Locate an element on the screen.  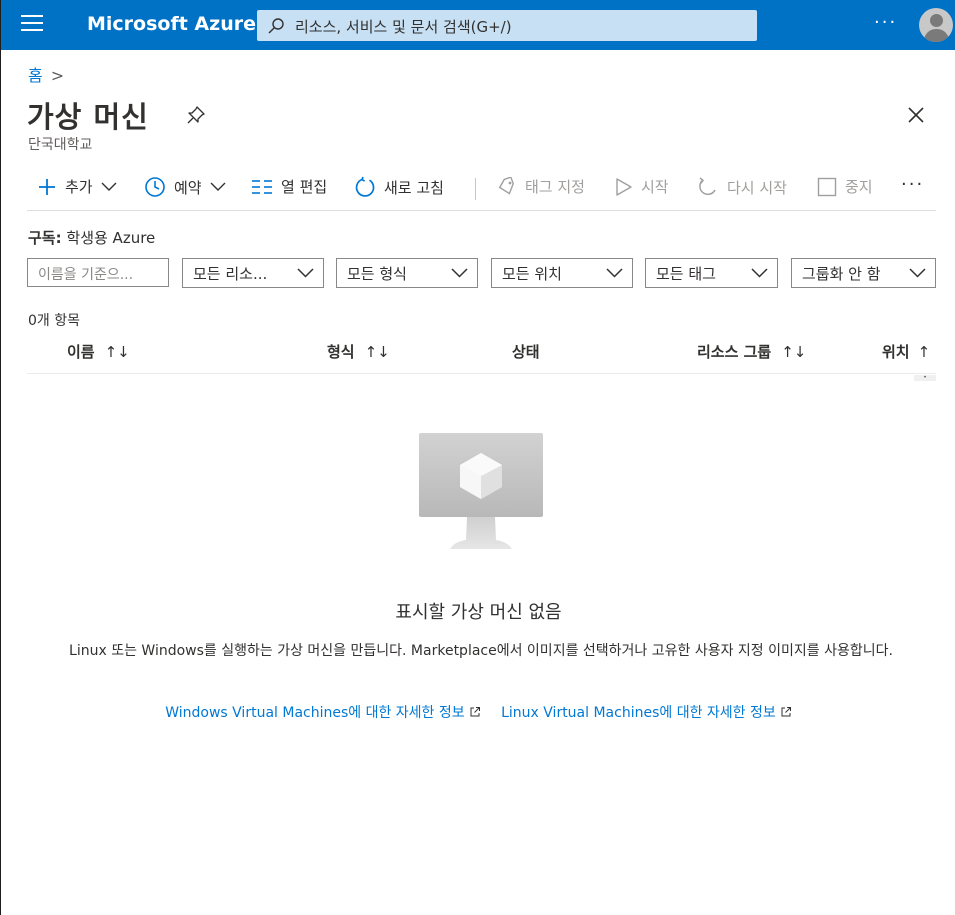
chevron-right-icon: > is located at coordinates (57, 75).